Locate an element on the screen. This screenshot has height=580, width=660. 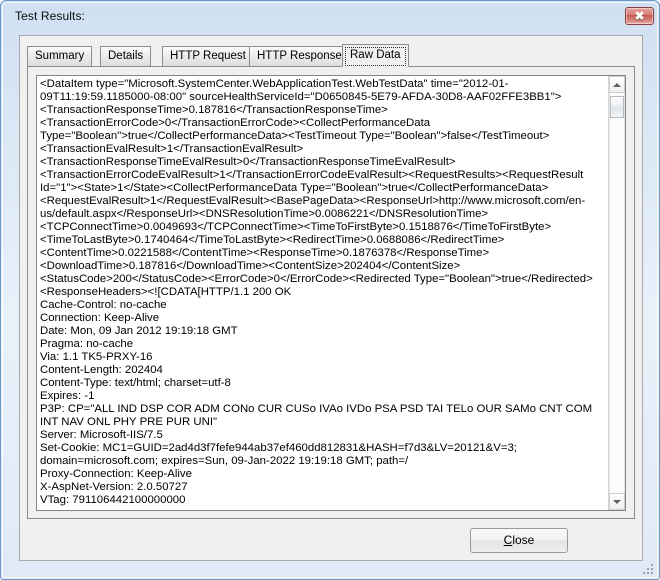
tab-raw-data: Raw Data is located at coordinates (375, 55).